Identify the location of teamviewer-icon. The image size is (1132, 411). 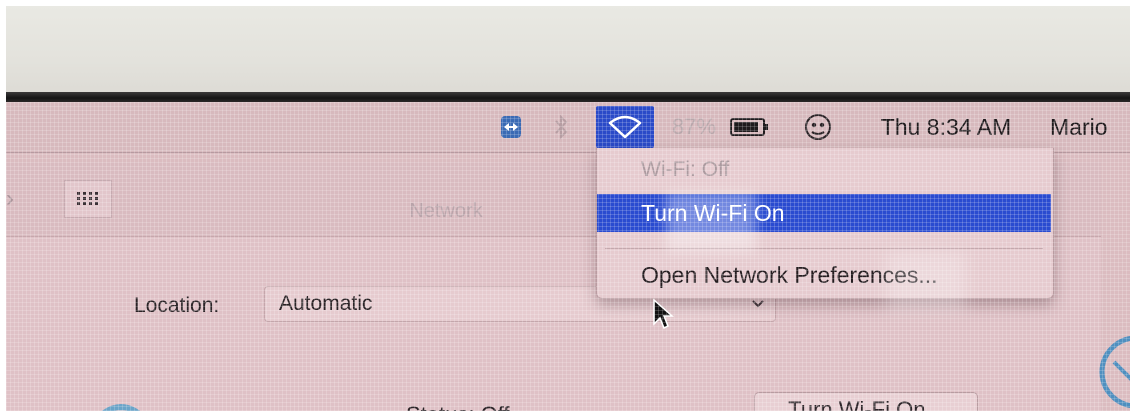
(511, 127).